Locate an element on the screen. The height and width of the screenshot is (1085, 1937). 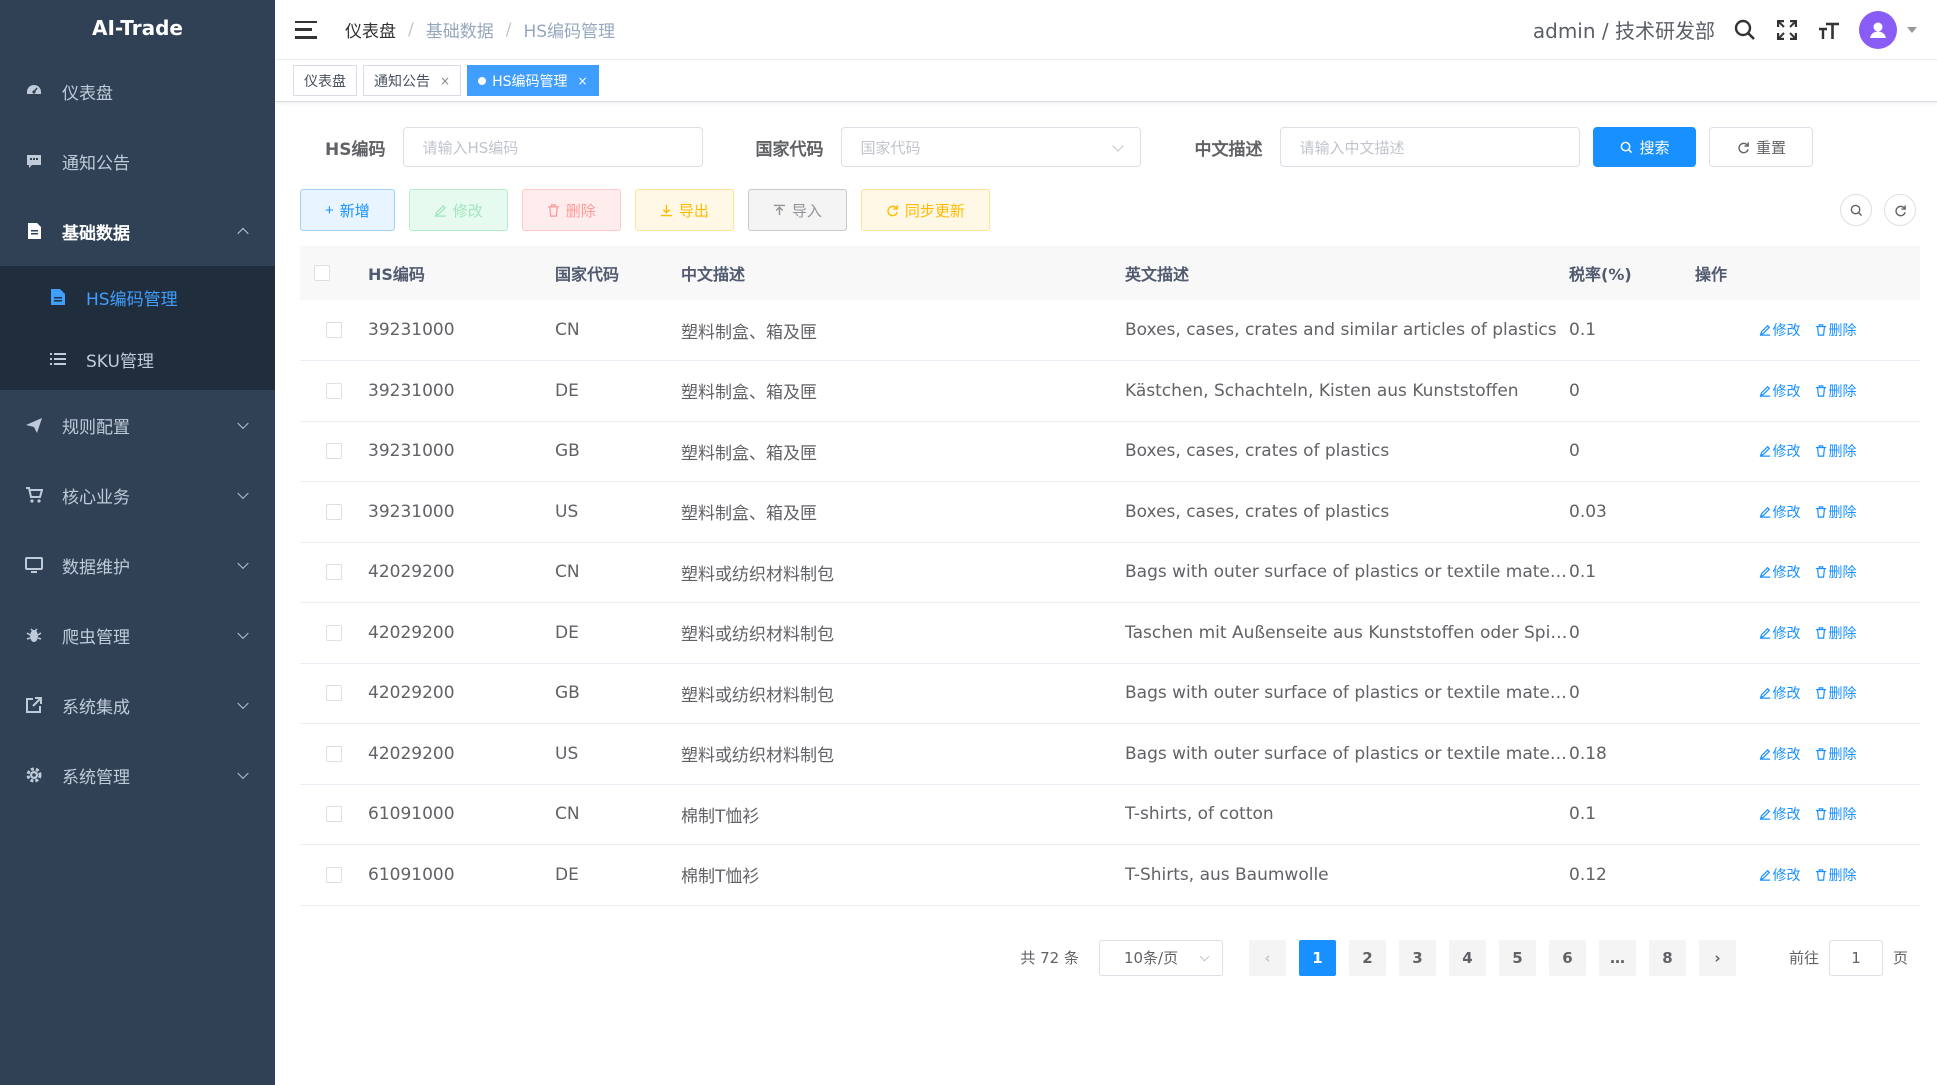
sidebar-item-dashboard: 仪表盘 is located at coordinates (137, 91).